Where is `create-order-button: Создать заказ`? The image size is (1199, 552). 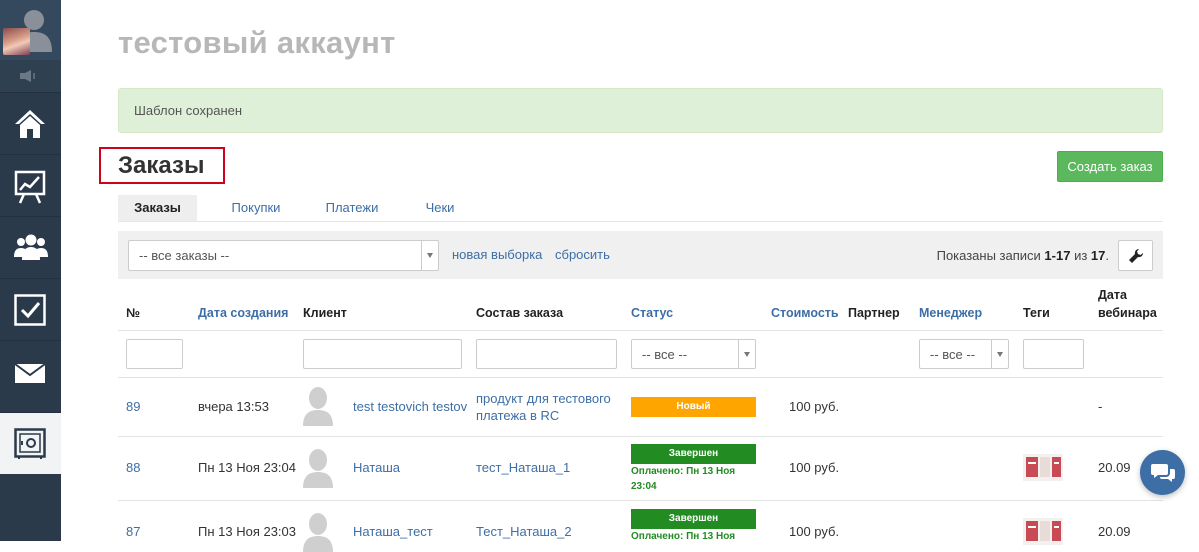
create-order-button: Создать заказ is located at coordinates (1110, 166).